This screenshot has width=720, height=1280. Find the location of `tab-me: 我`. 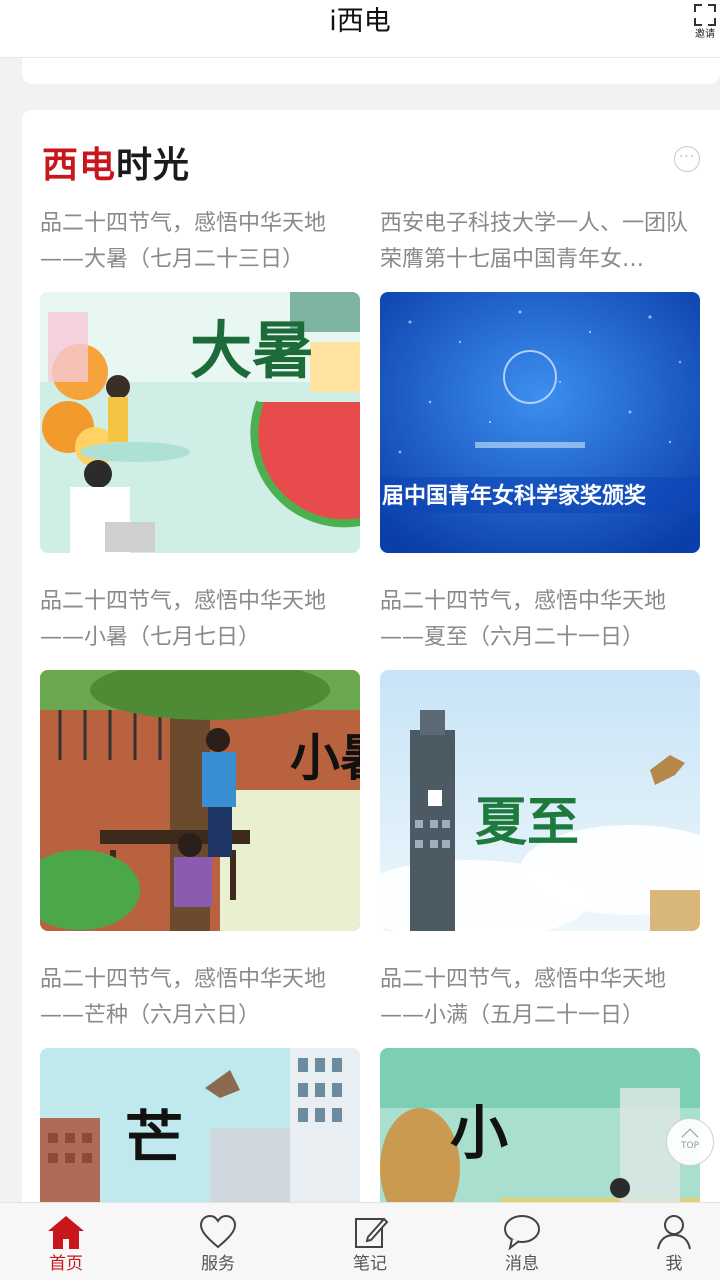

tab-me: 我 is located at coordinates (672, 1241).